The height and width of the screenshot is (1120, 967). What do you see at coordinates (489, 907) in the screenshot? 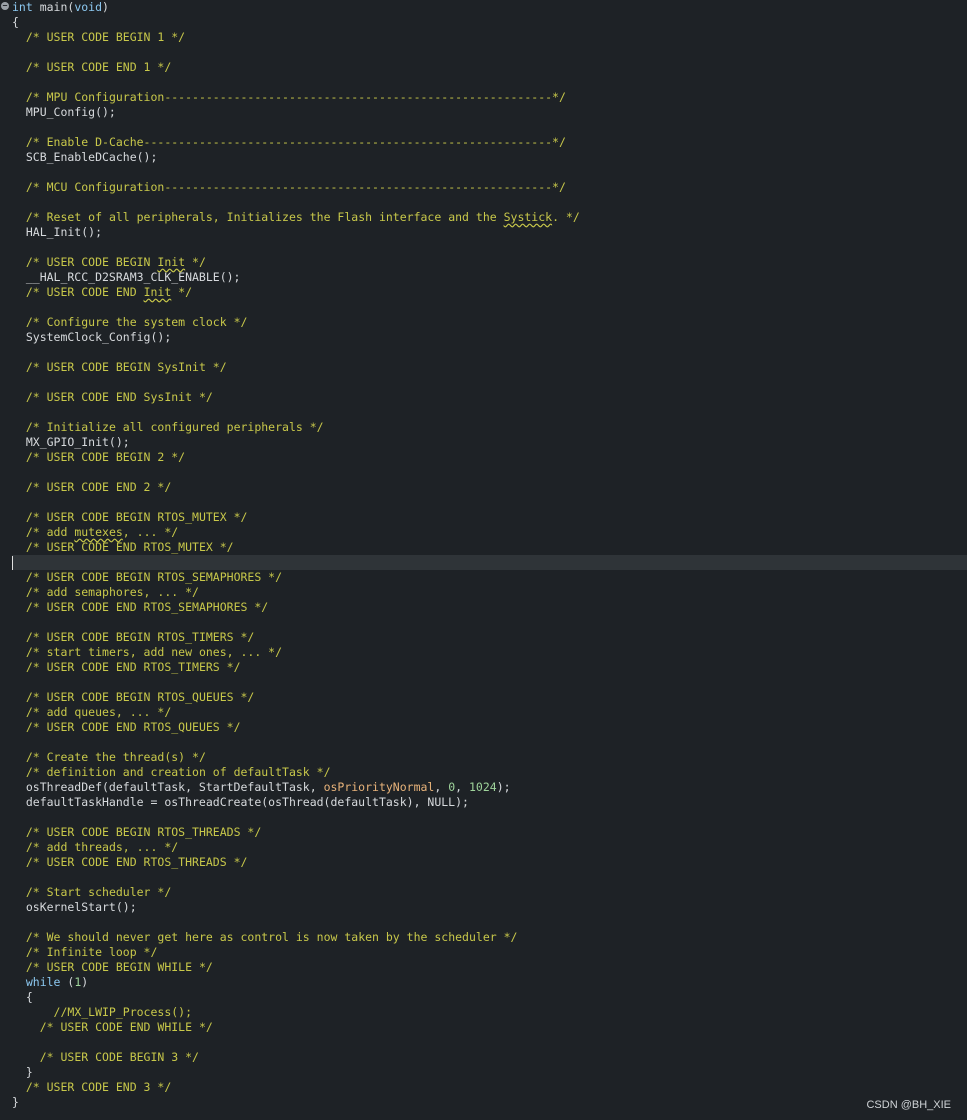
I see `code-line: osKernelStart();` at bounding box center [489, 907].